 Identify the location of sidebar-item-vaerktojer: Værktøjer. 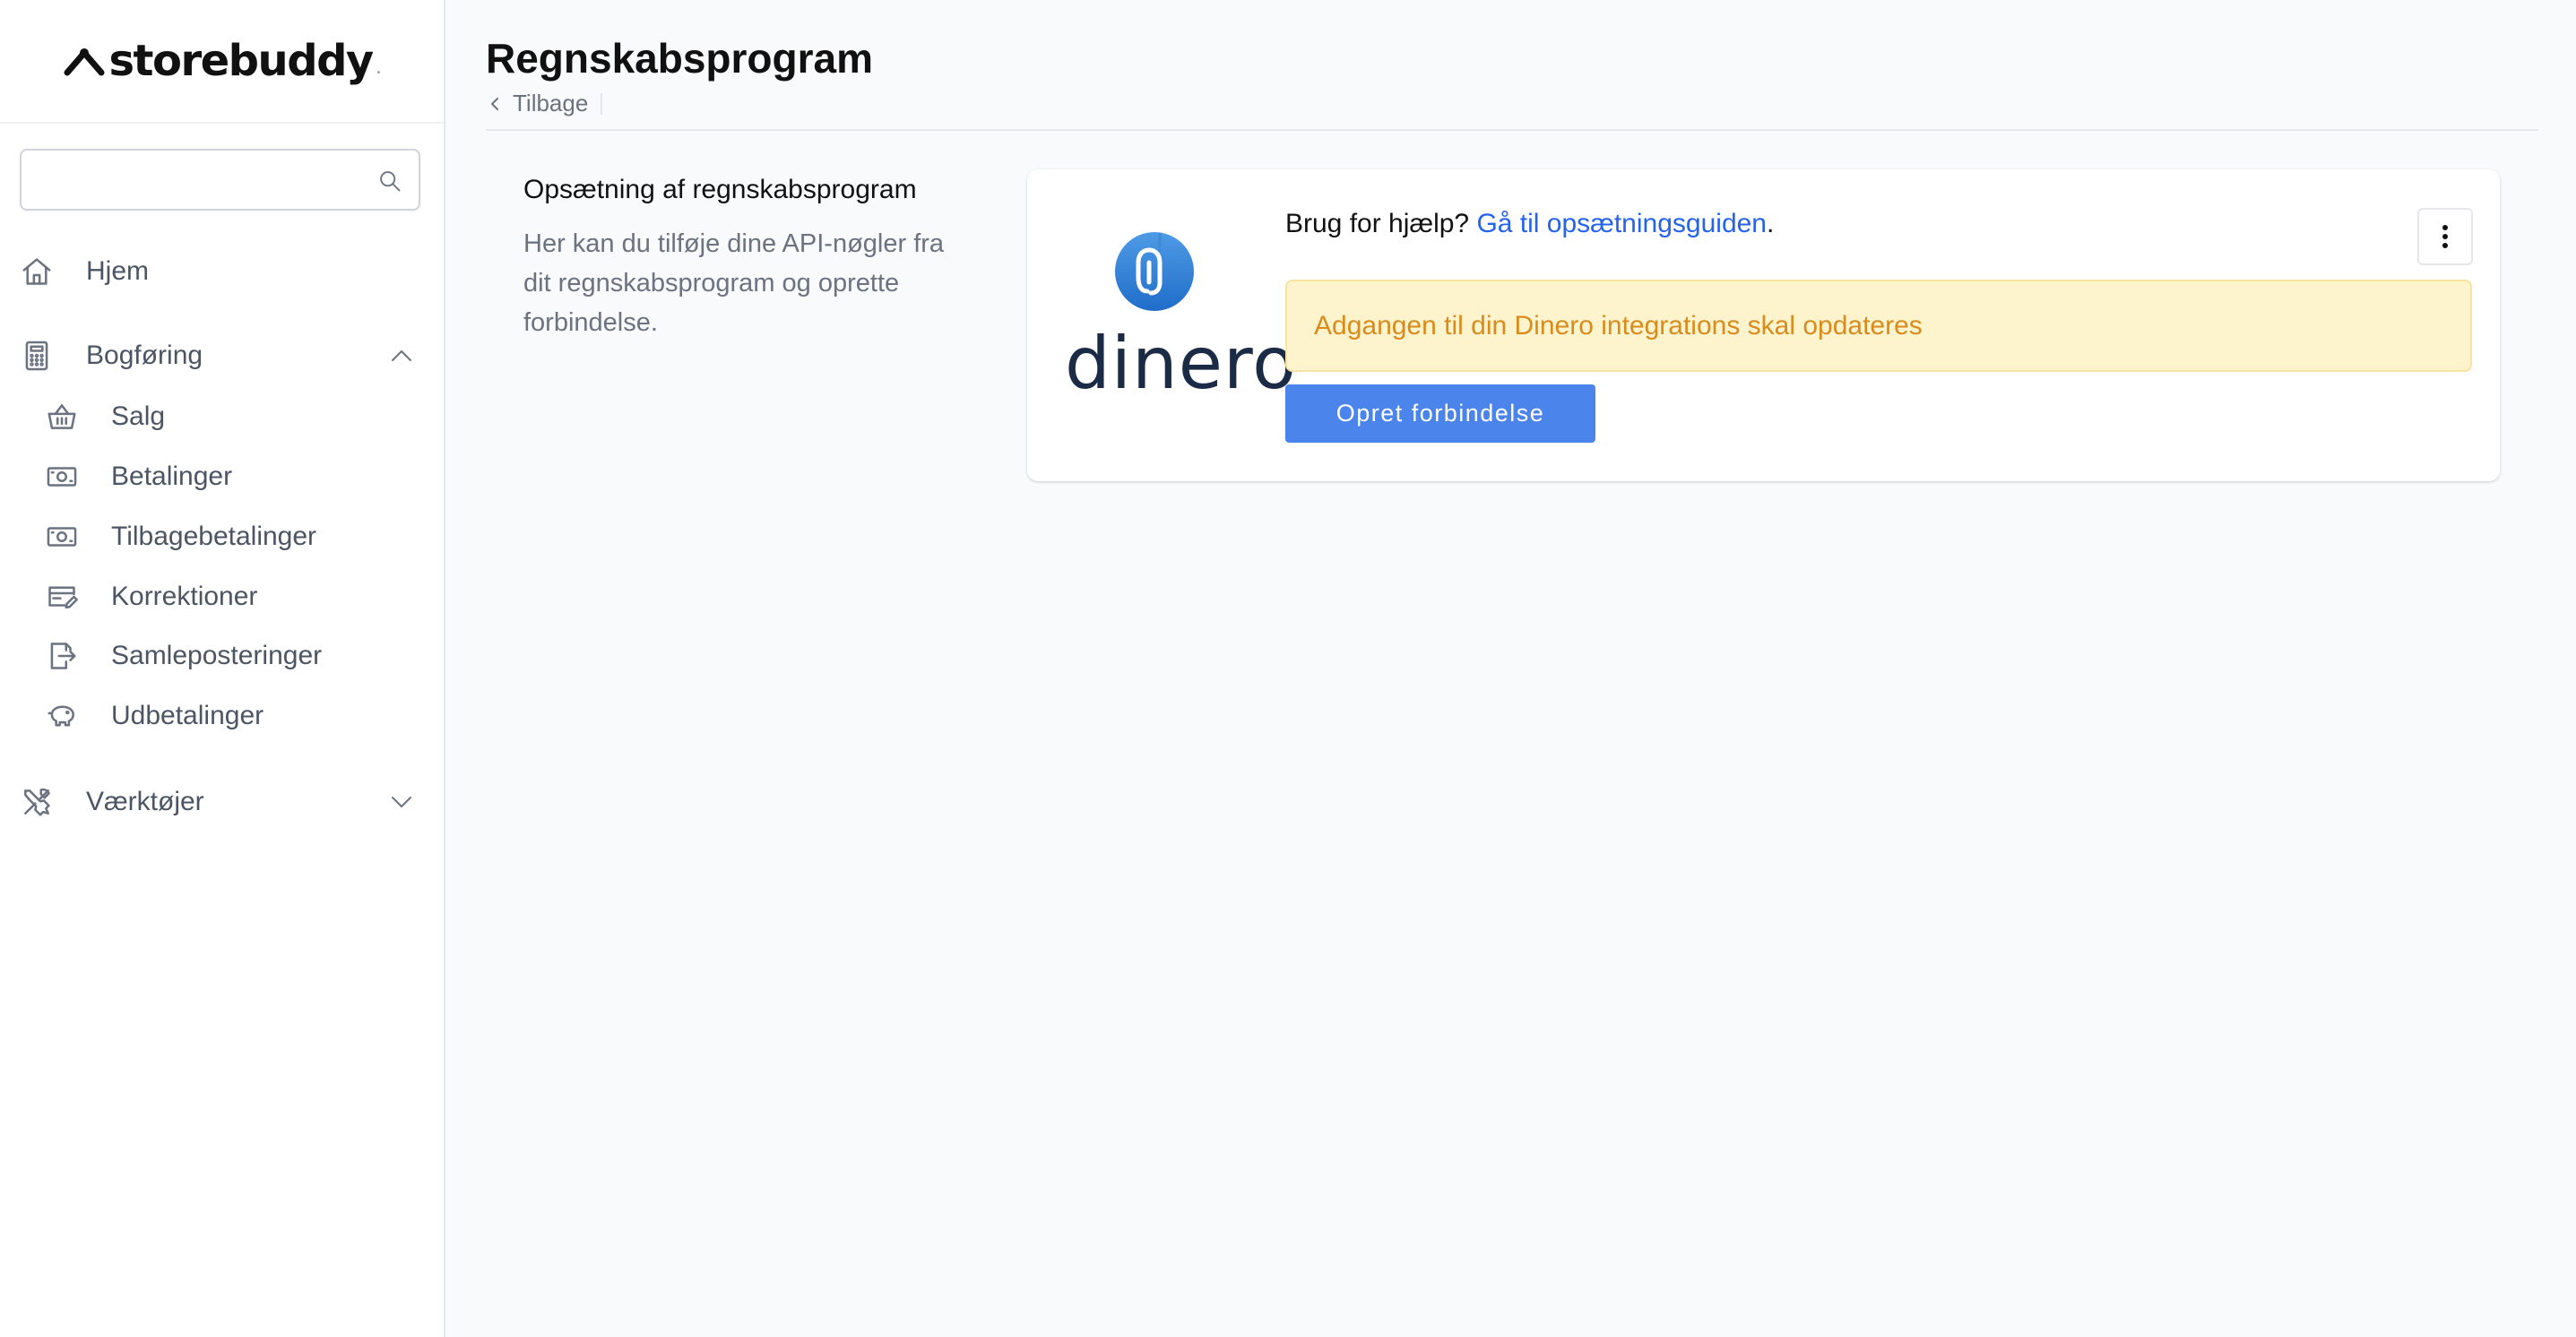
(220, 802).